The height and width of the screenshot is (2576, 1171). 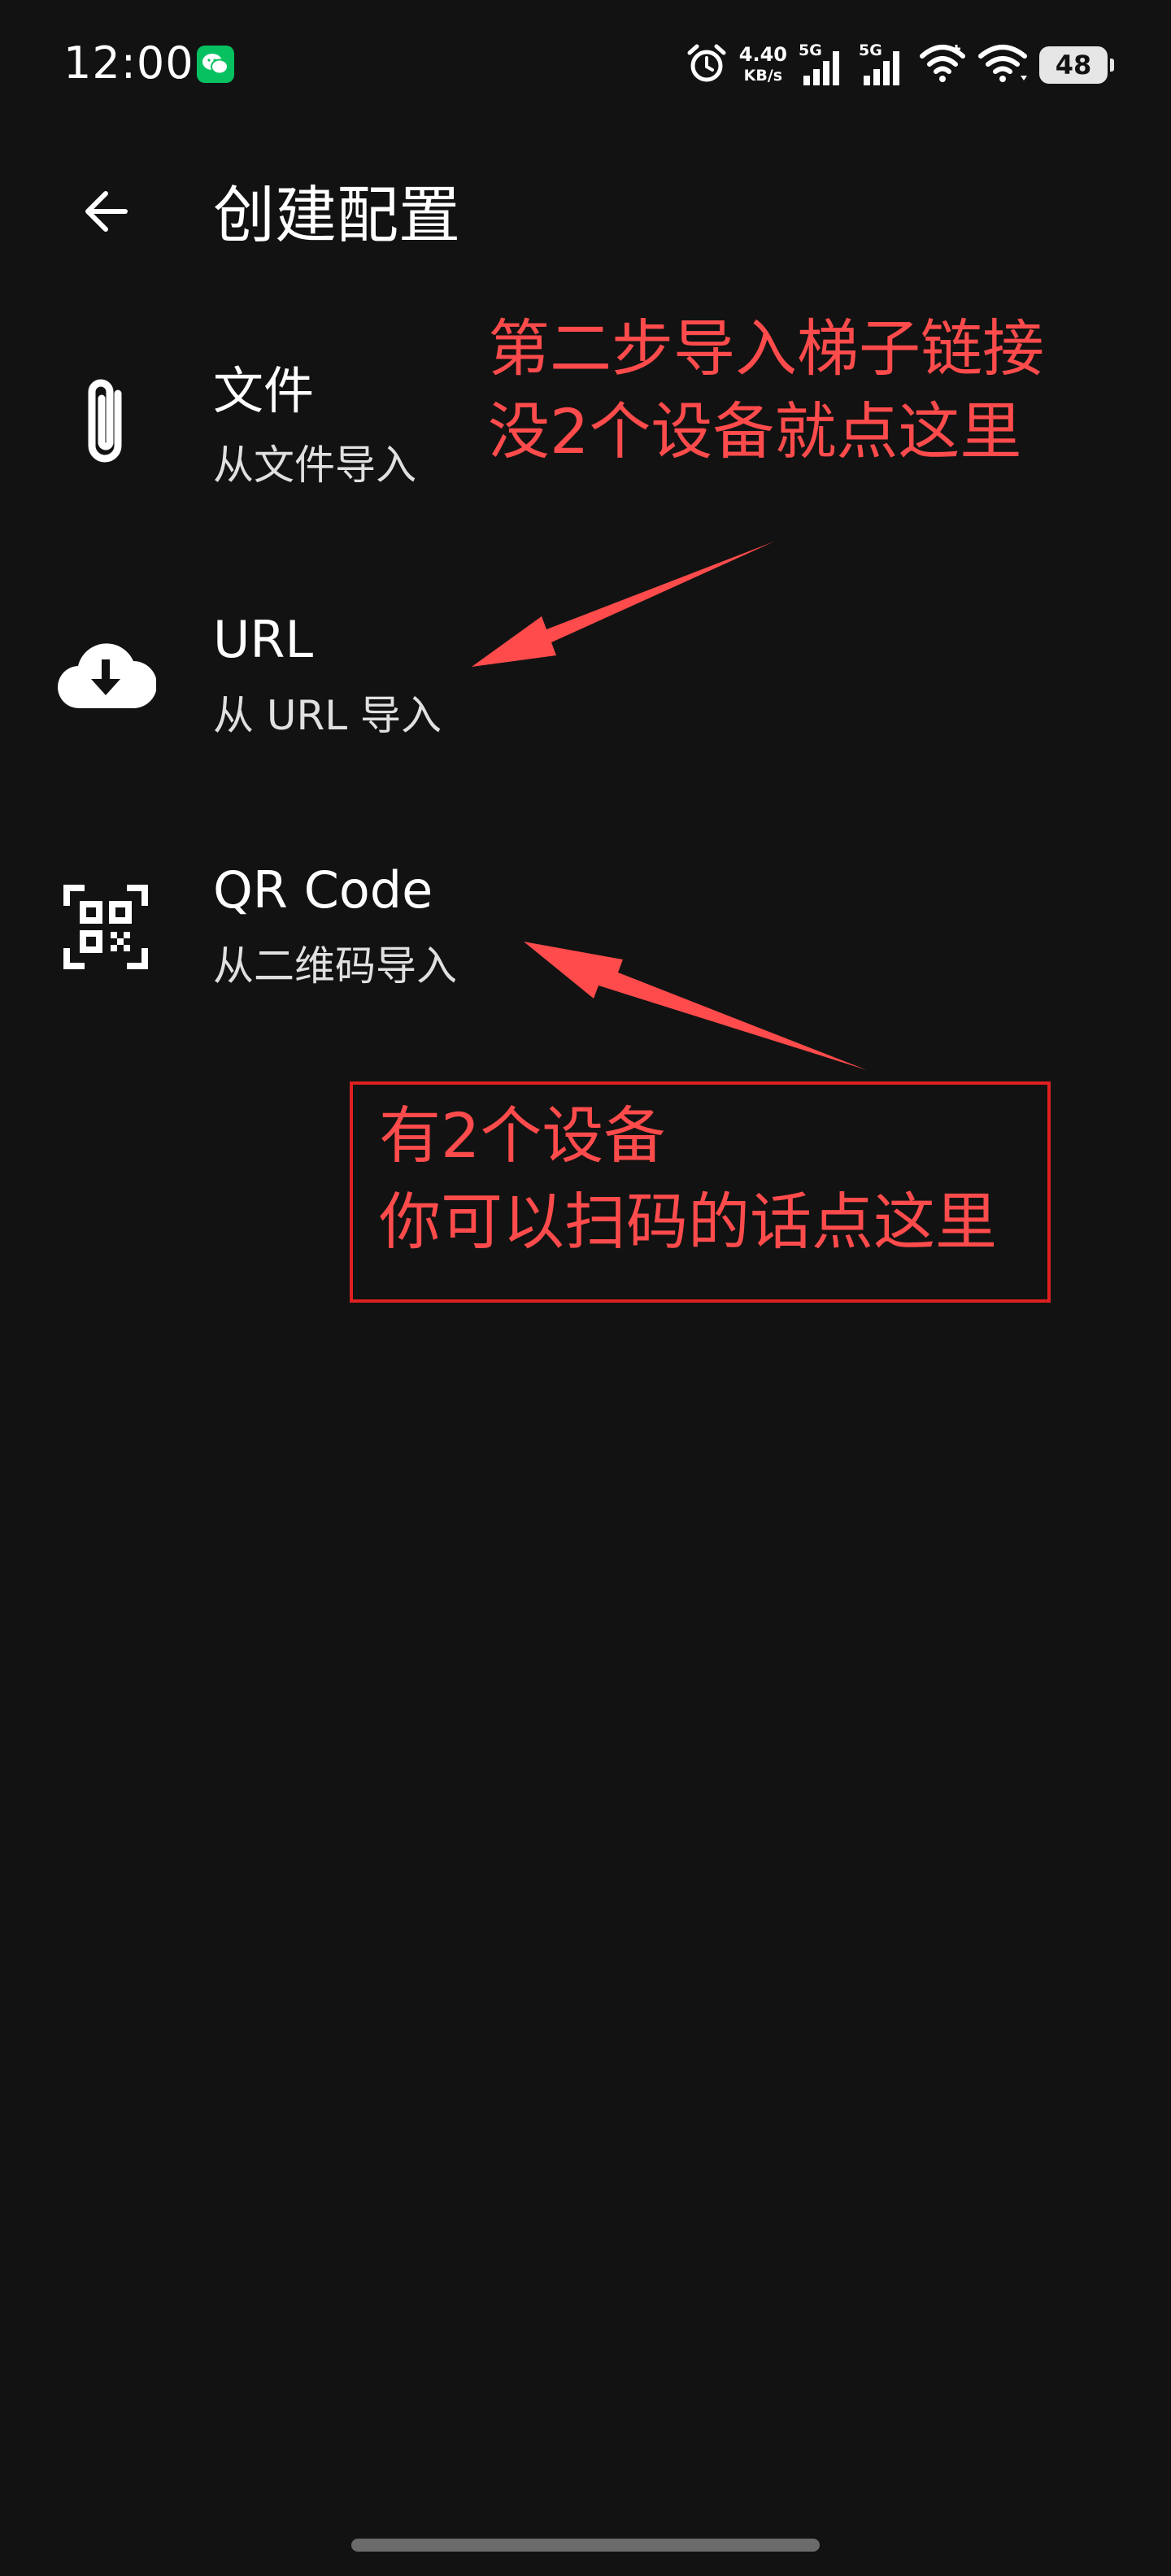 What do you see at coordinates (335, 966) in the screenshot?
I see `menu-item-subtitle: 从二维码导入` at bounding box center [335, 966].